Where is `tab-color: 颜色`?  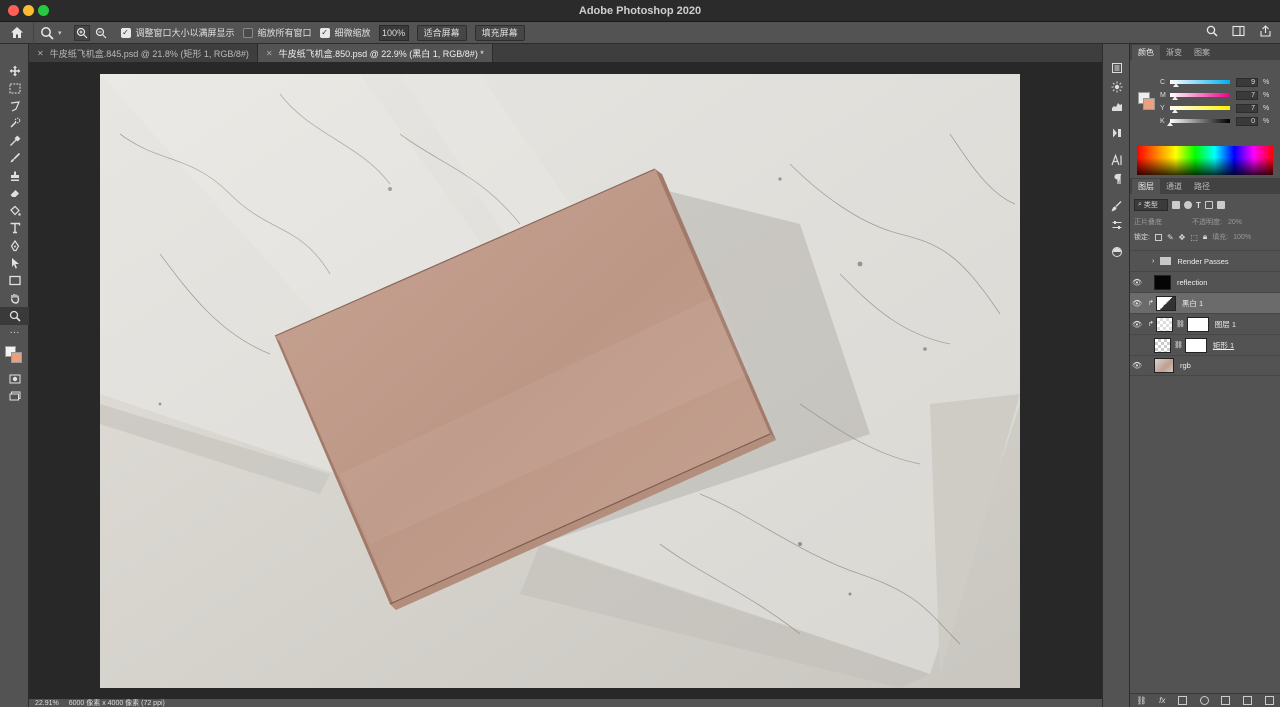
tab-color: 颜色 is located at coordinates (1146, 52).